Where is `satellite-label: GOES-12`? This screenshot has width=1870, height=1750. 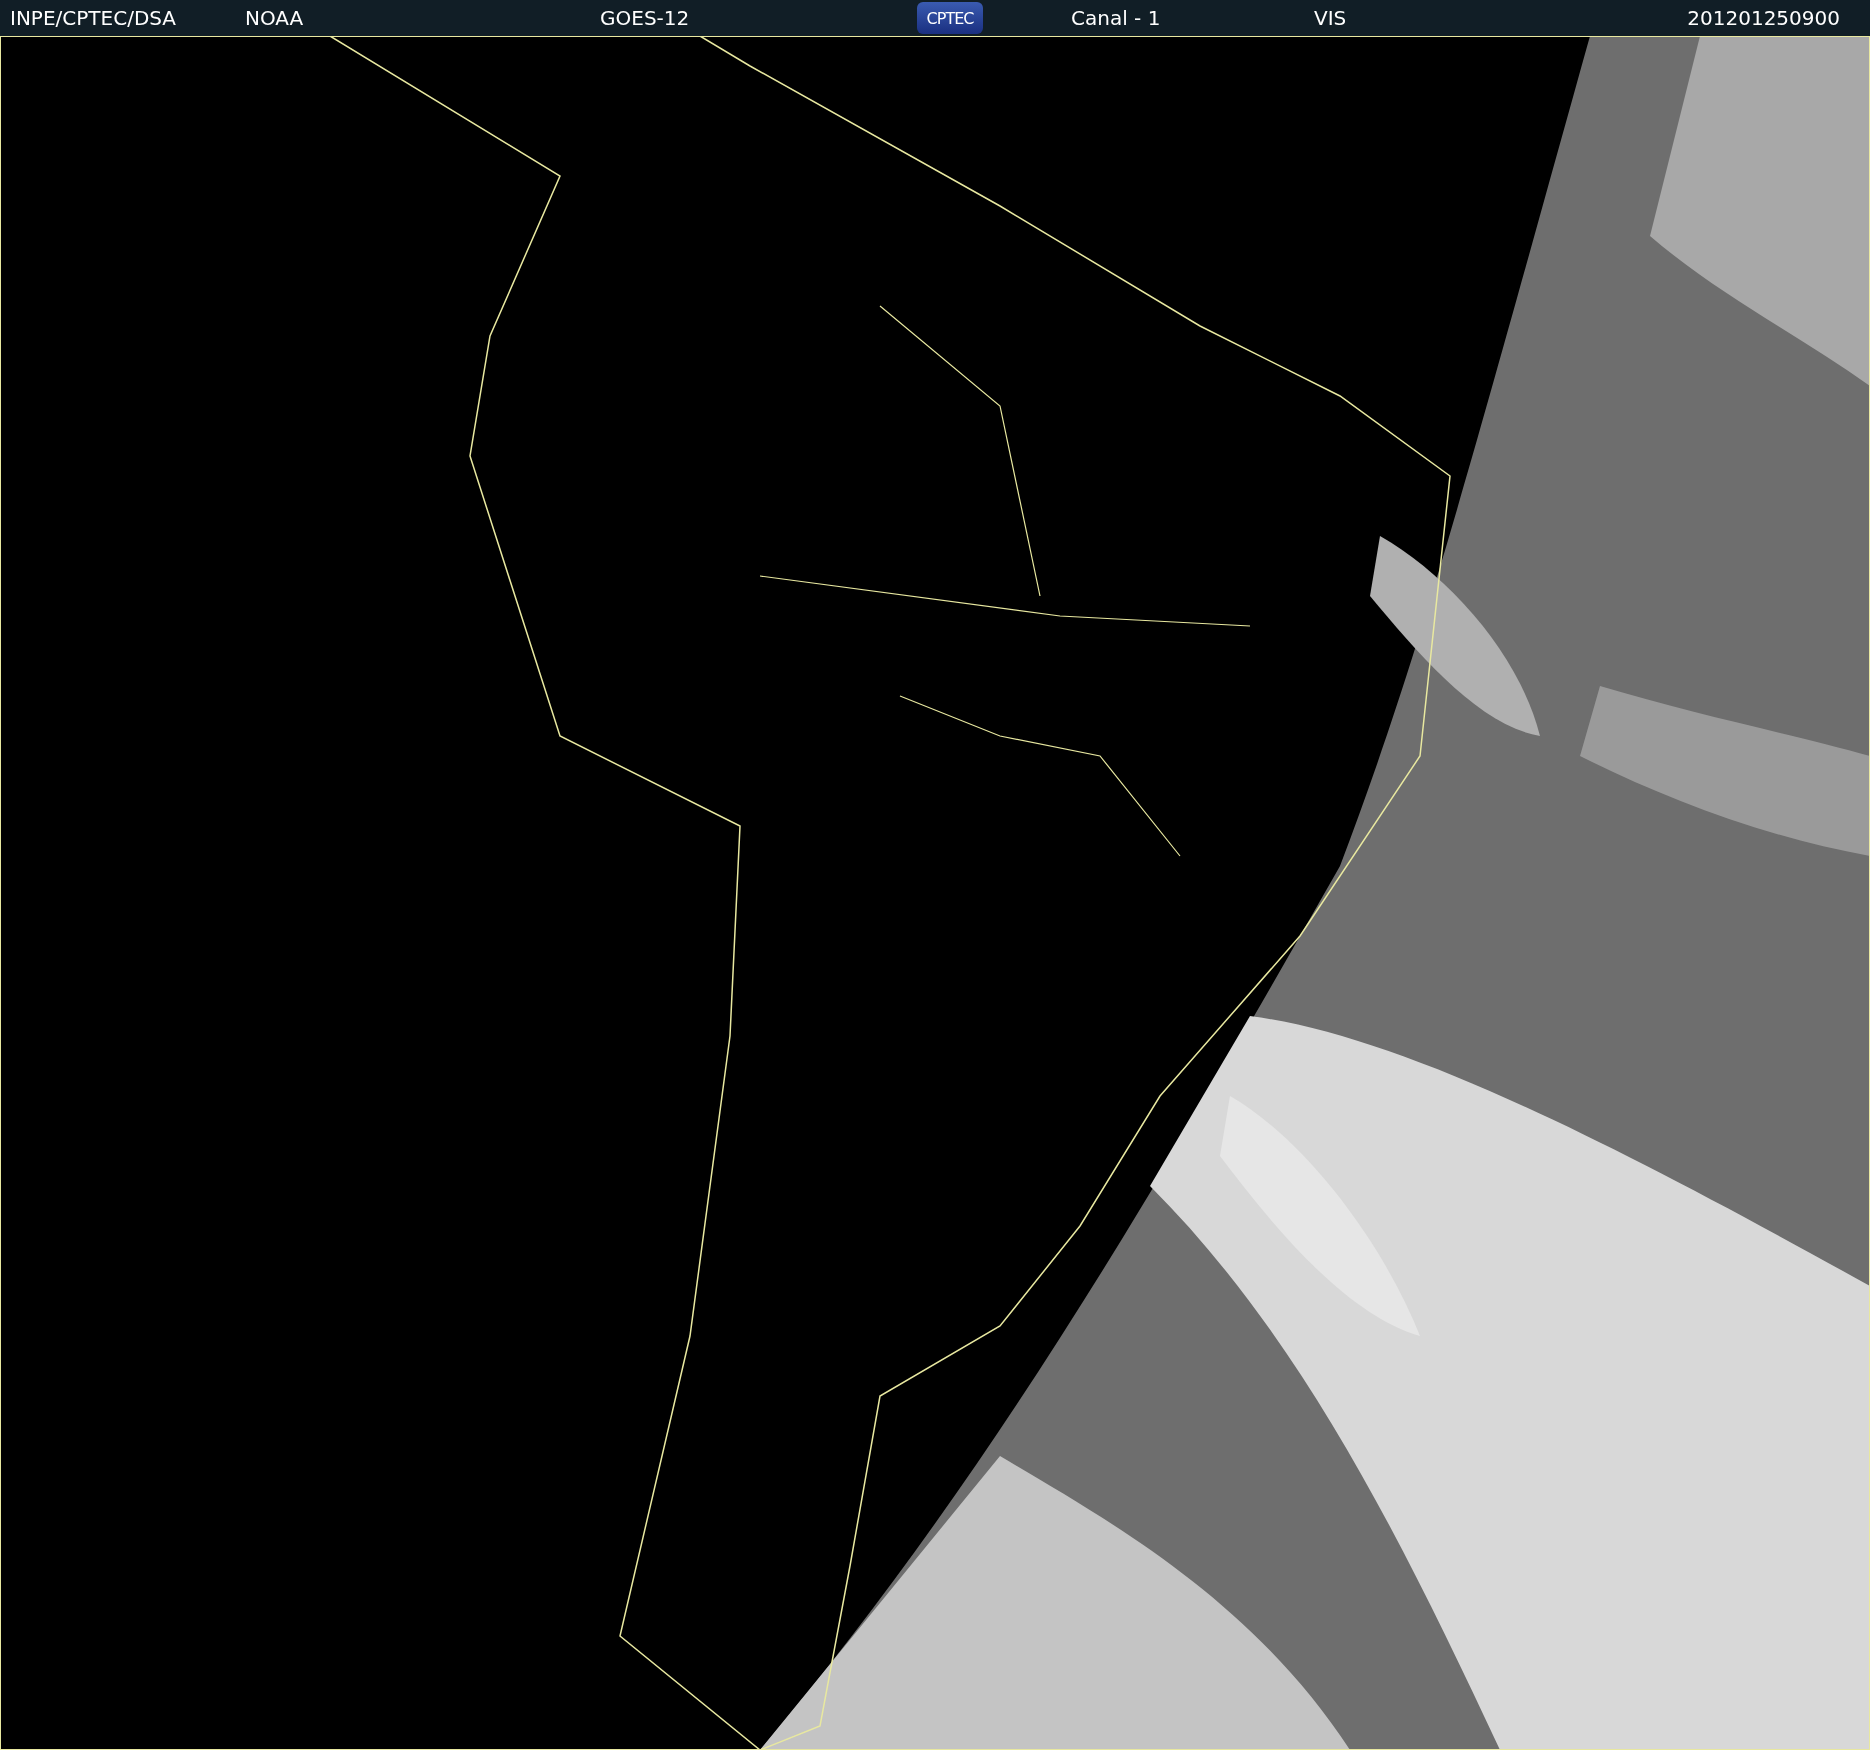 satellite-label: GOES-12 is located at coordinates (645, 18).